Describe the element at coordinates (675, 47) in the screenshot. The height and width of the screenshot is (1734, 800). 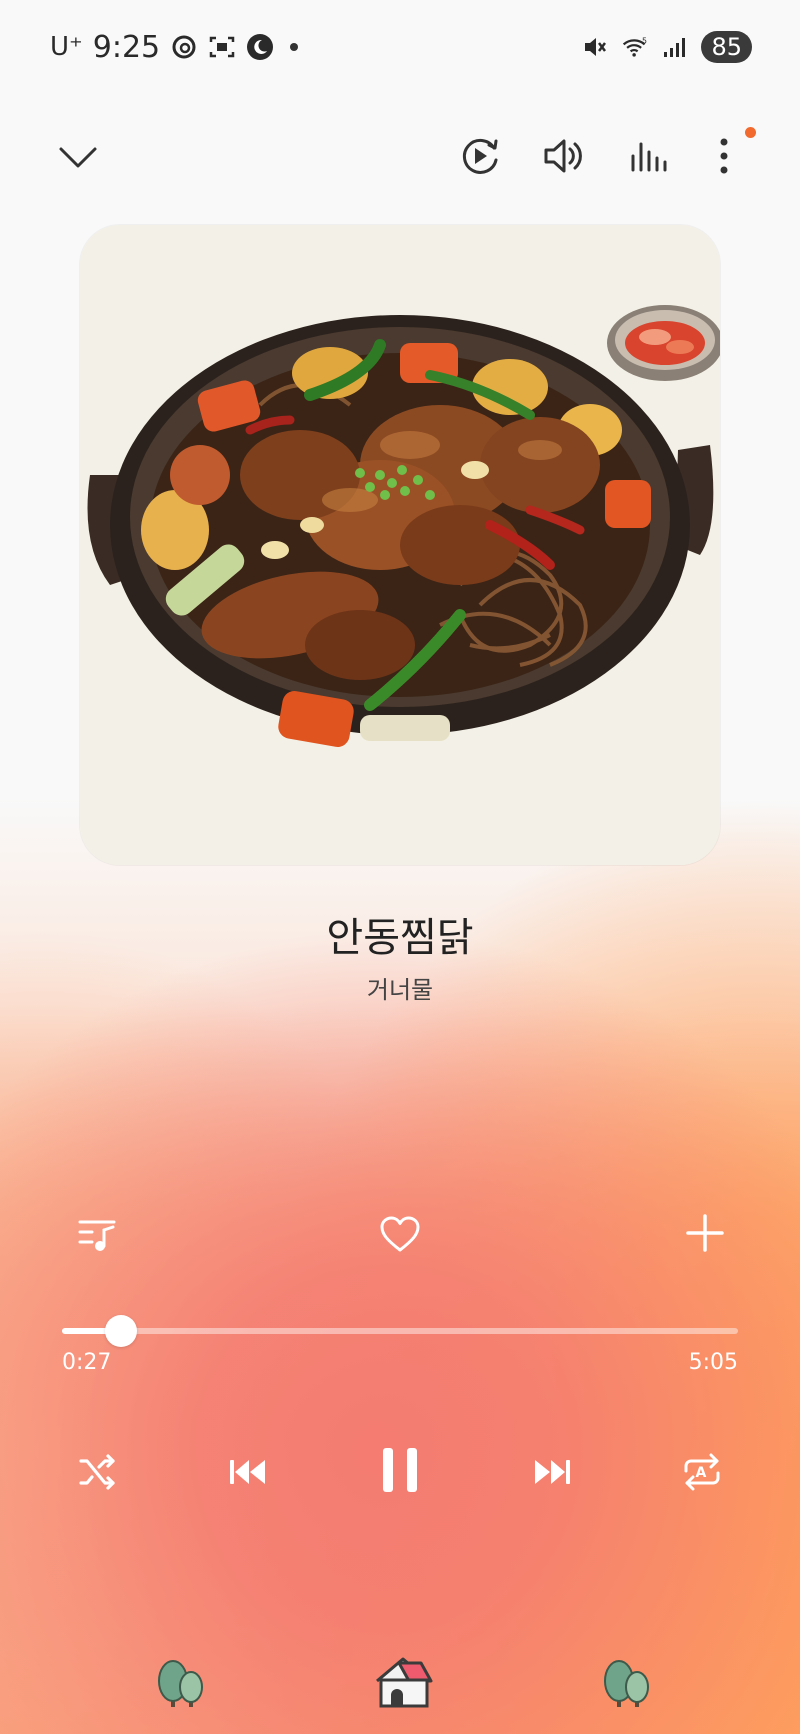
I see `signal-icon` at that location.